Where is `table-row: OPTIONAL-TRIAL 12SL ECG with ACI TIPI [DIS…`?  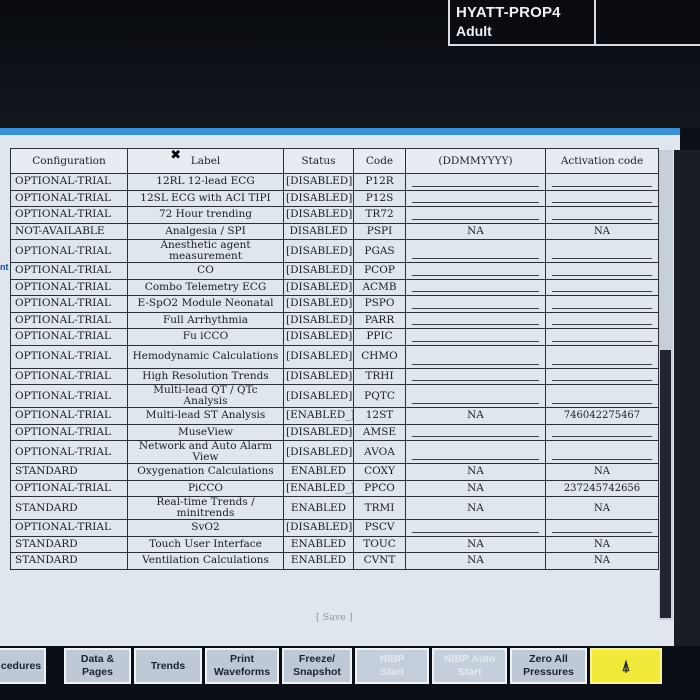
table-row: OPTIONAL-TRIAL 12SL ECG with ACI TIPI [DIS… is located at coordinates (334, 198).